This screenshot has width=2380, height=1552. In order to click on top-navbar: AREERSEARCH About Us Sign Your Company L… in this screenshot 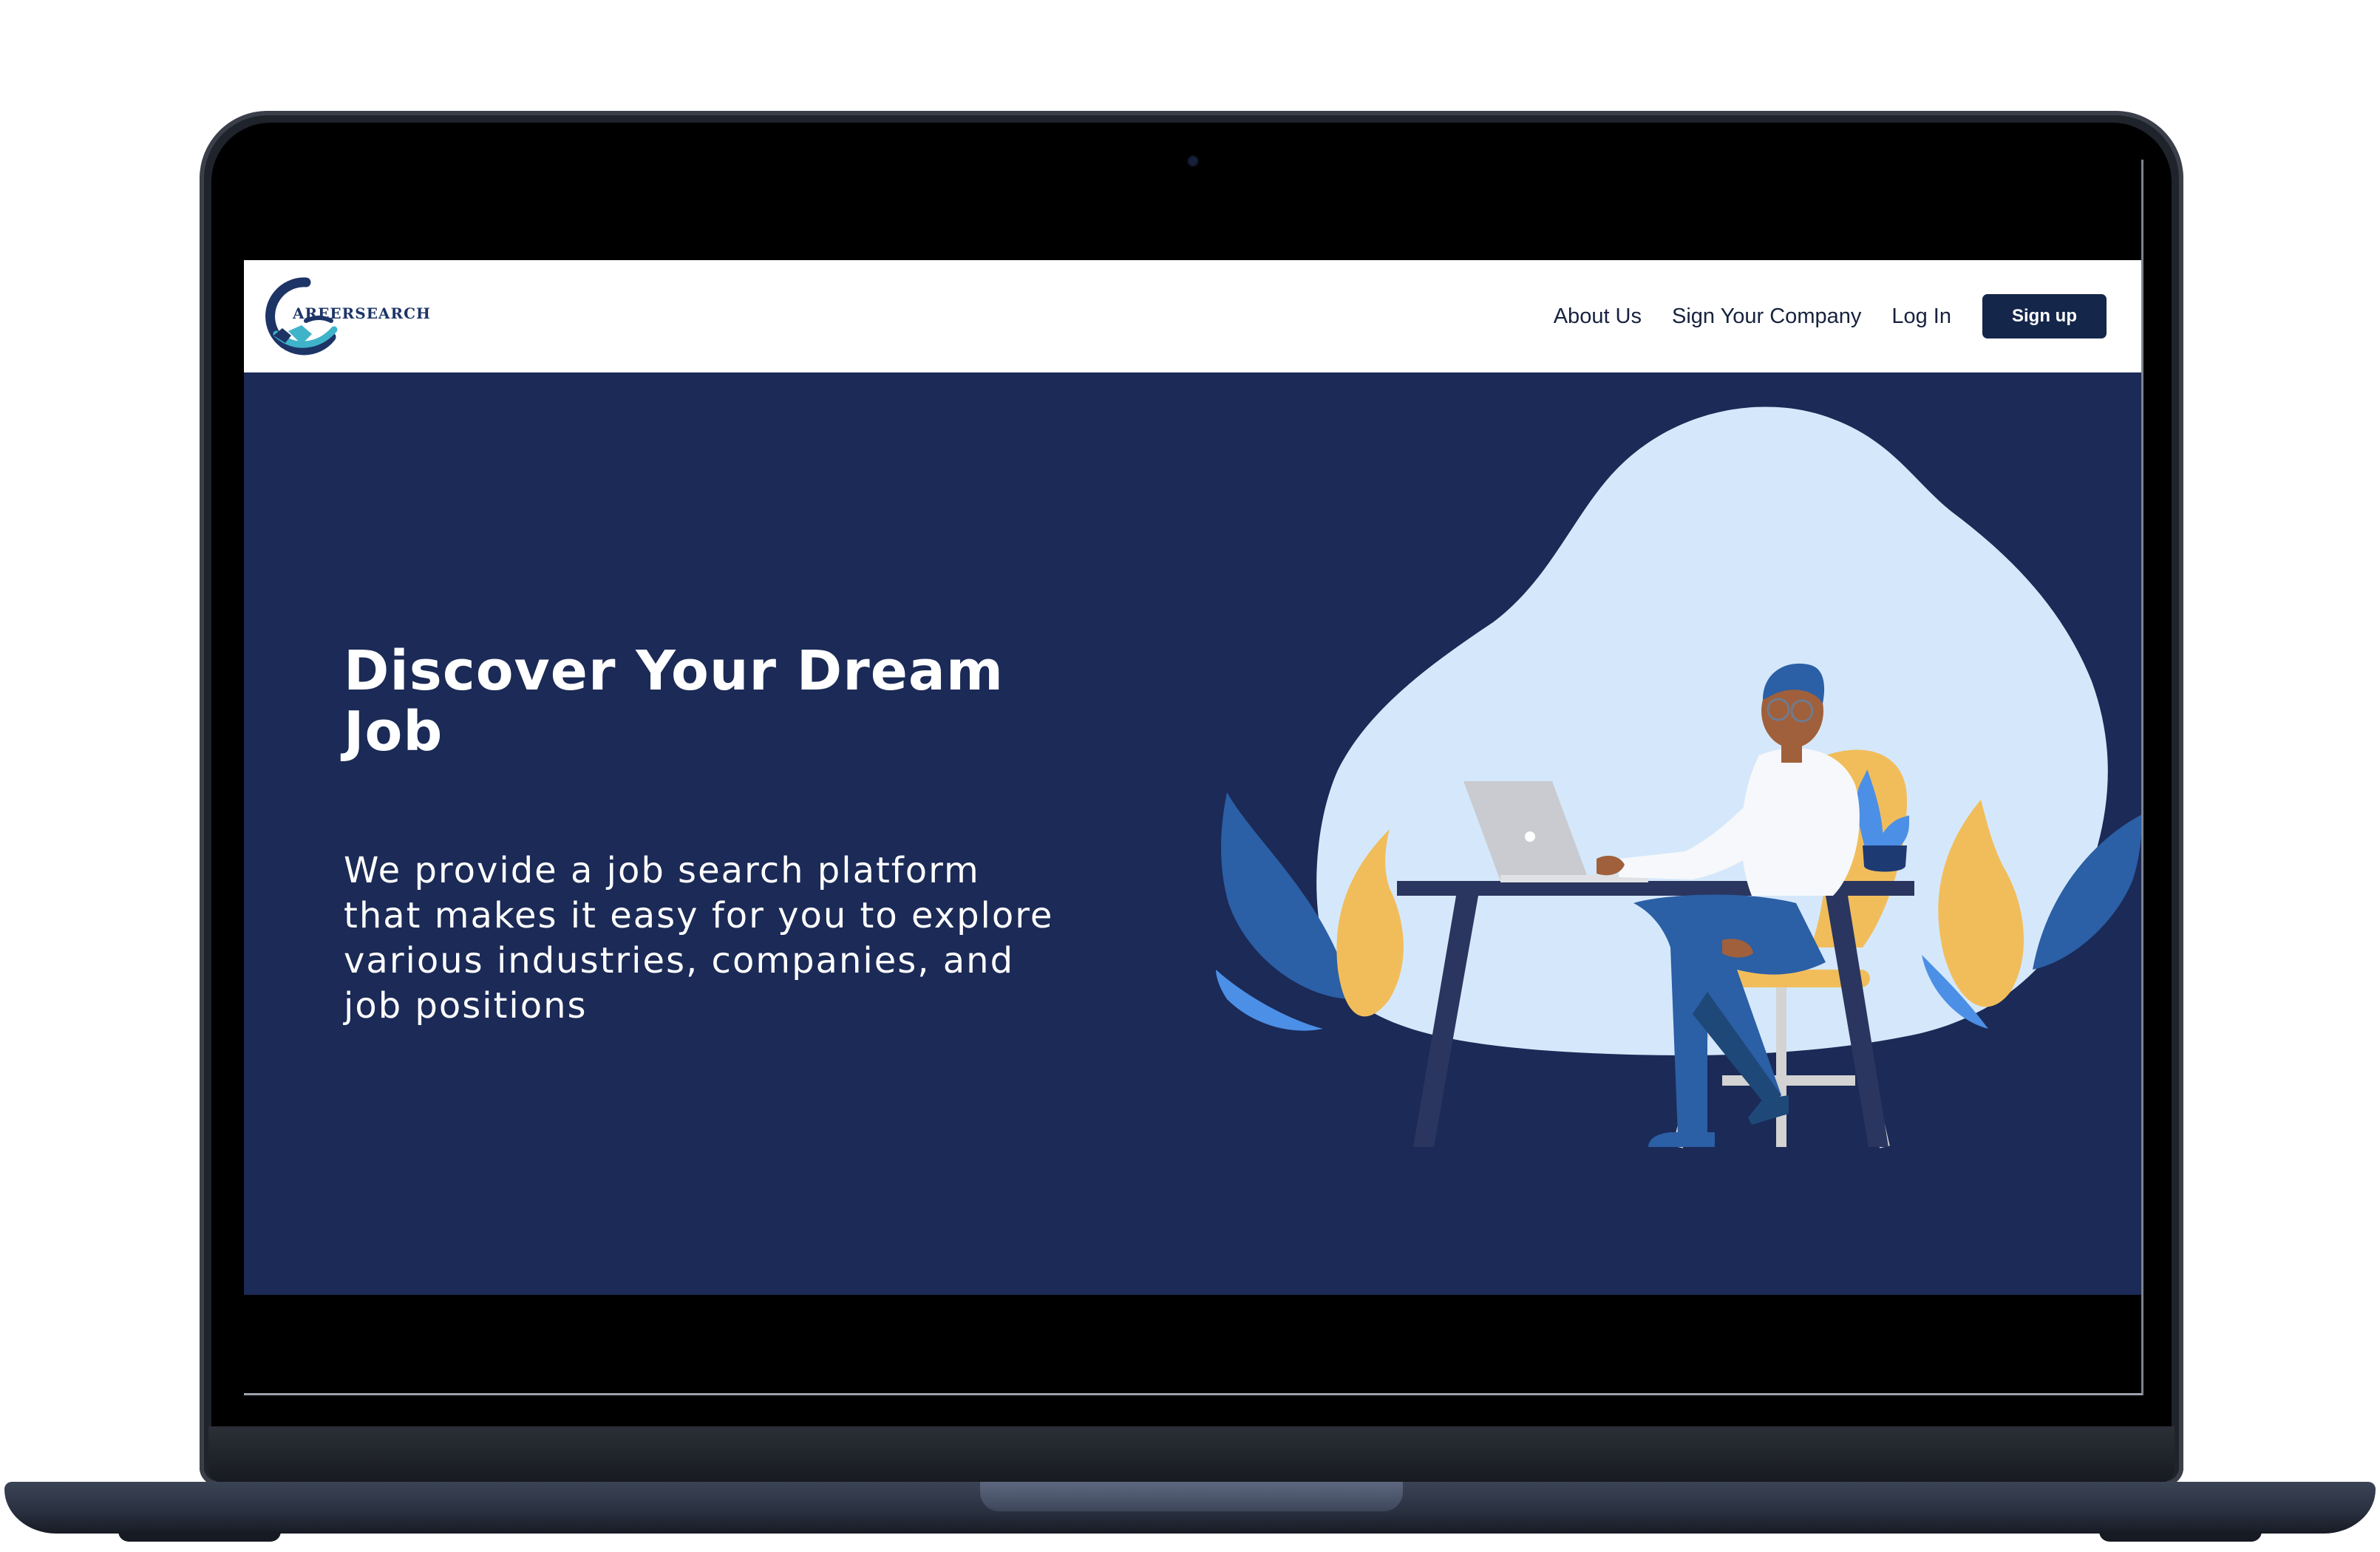, I will do `click(1193, 316)`.